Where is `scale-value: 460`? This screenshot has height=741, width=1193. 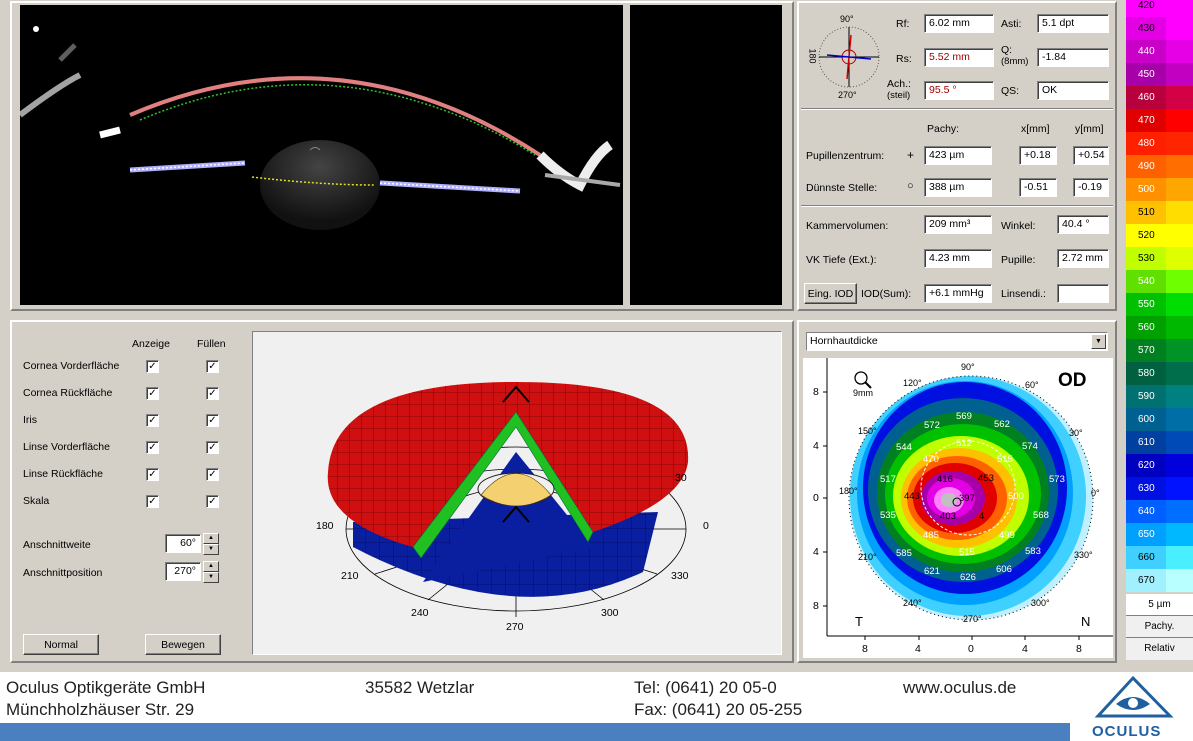
scale-value: 460 is located at coordinates (1146, 97).